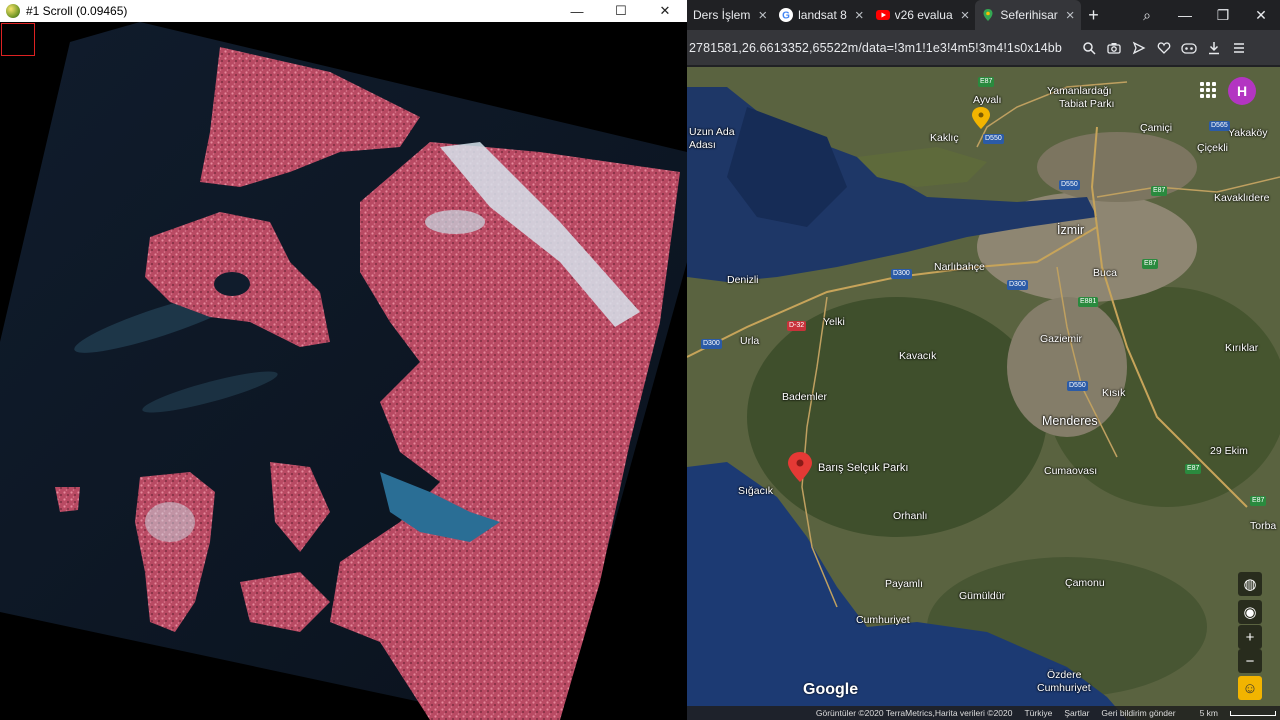  I want to click on map-label: Adası, so click(702, 145).